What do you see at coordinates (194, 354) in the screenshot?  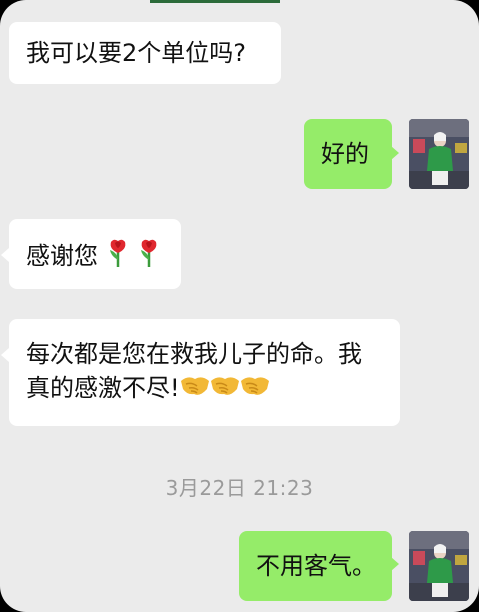 I see `message-text-line: 每次都是您在救我儿子的命。我` at bounding box center [194, 354].